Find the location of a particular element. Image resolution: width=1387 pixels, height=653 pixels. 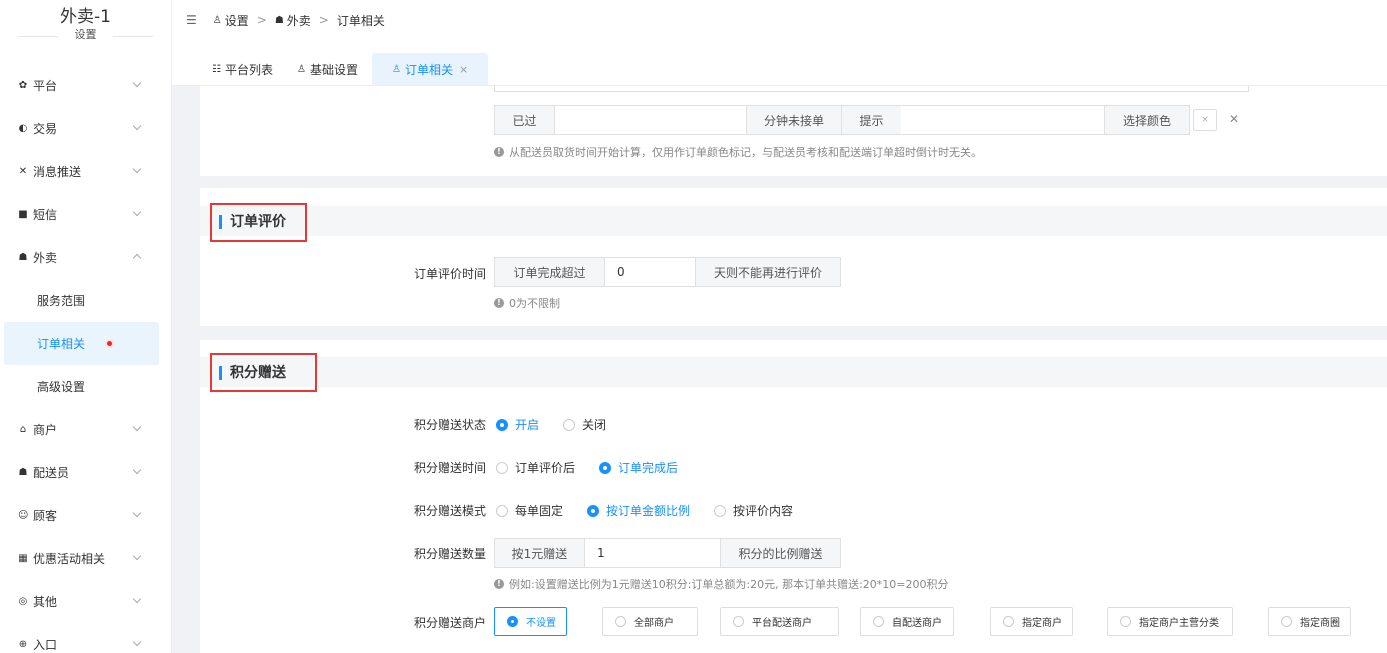

sidebar-subitem-order: 订单相关 is located at coordinates (81, 343).